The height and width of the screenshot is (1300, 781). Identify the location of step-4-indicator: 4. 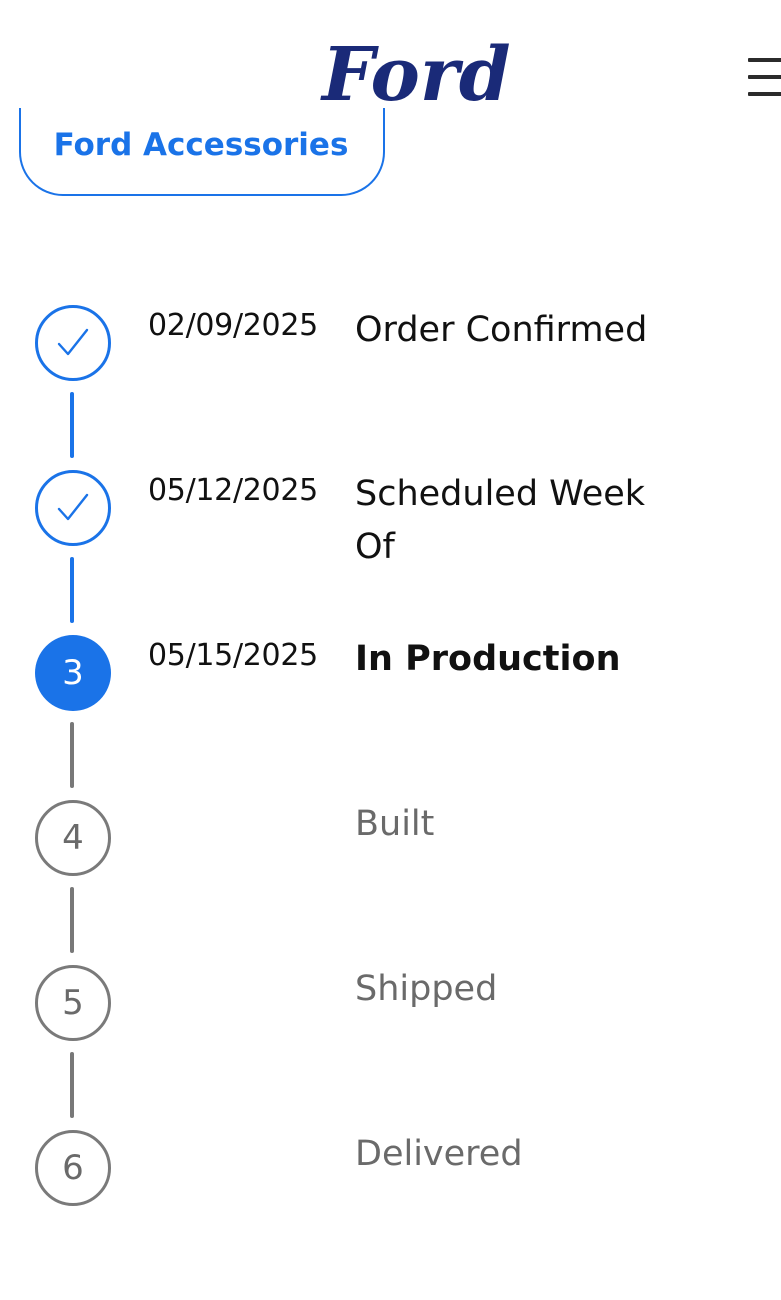
(73, 838).